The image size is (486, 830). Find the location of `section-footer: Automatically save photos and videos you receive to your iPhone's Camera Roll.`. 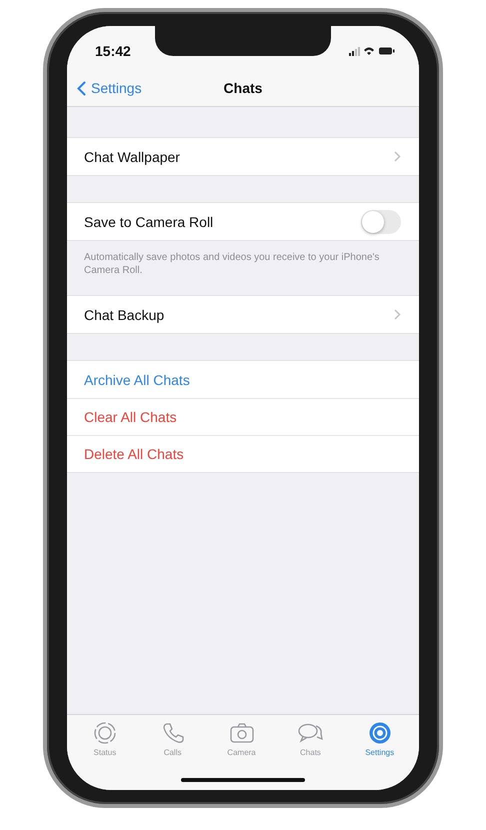

section-footer: Automatically save photos and videos you receive to your iPhone's Camera Roll. is located at coordinates (243, 268).